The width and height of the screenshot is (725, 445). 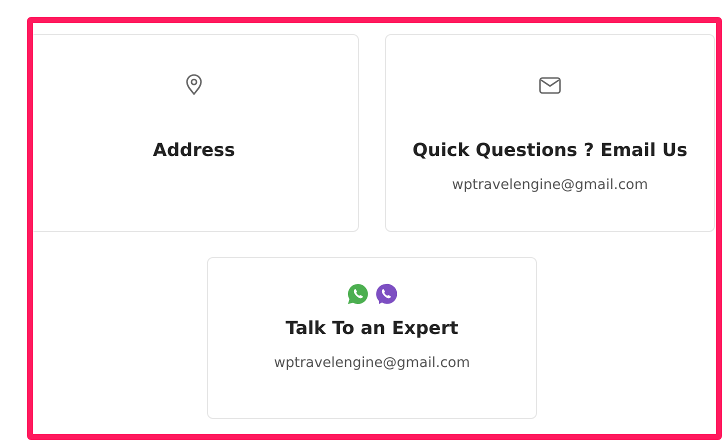 I want to click on card-title: Address, so click(x=194, y=150).